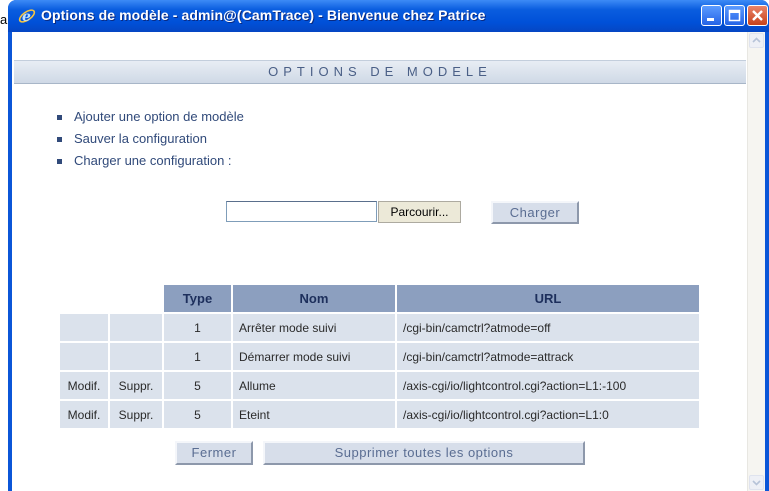  I want to click on svg-text: e, so click(26, 17).